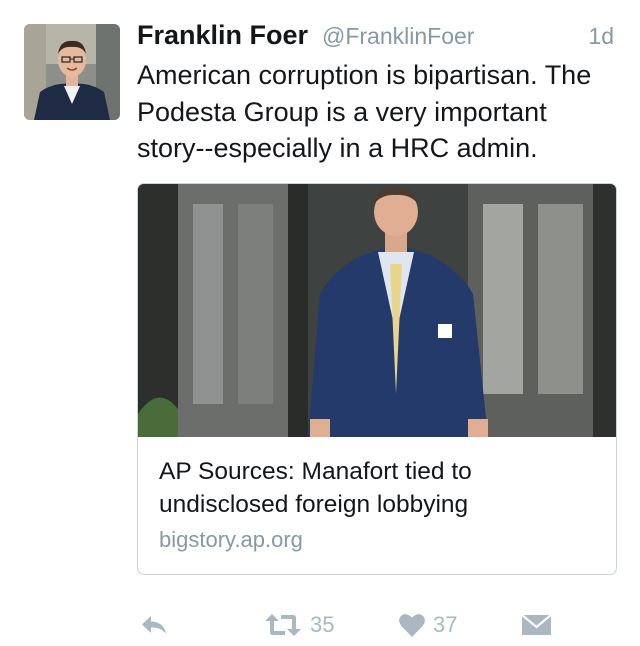  What do you see at coordinates (283, 625) in the screenshot?
I see `retweet-icon` at bounding box center [283, 625].